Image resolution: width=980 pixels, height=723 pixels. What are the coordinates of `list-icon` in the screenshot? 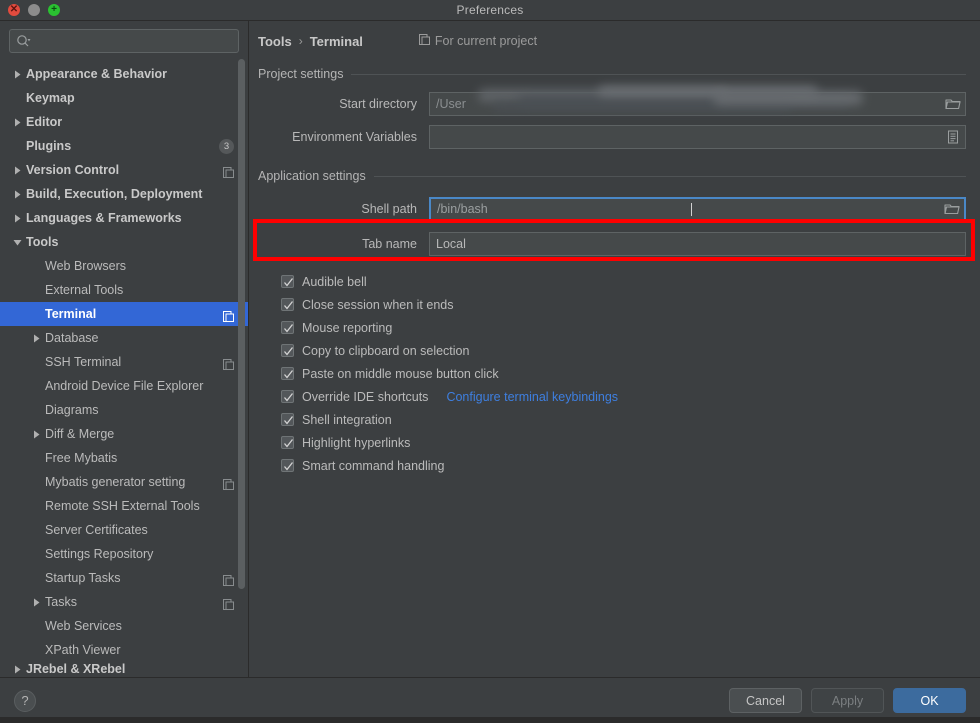 It's located at (953, 137).